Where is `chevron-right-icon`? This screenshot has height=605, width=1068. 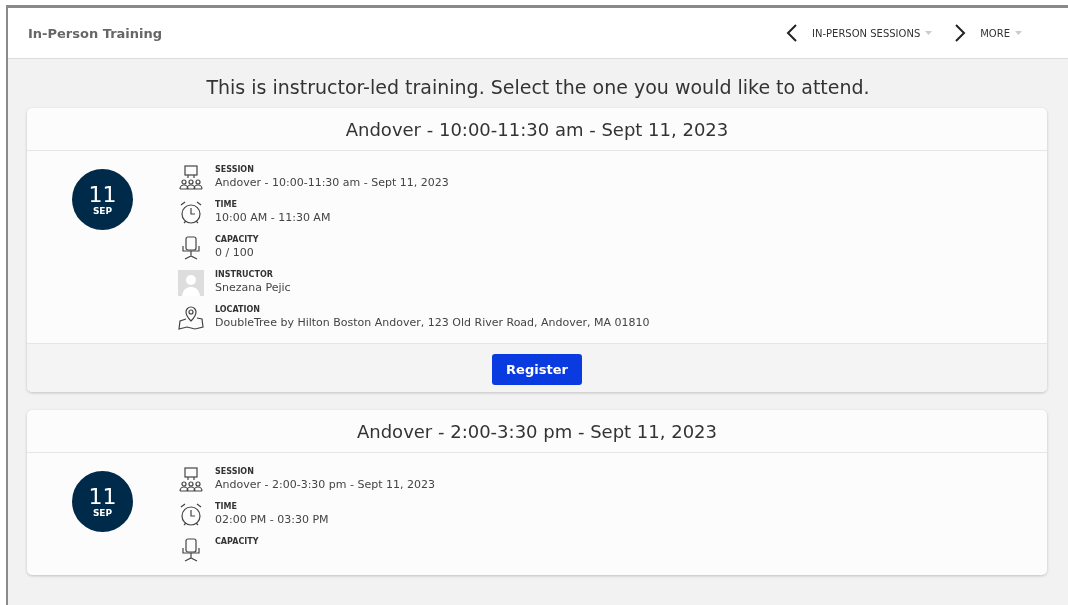
chevron-right-icon is located at coordinates (960, 33).